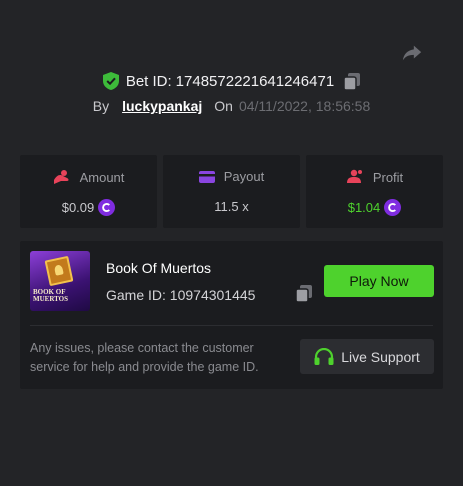  Describe the element at coordinates (78, 207) in the screenshot. I see `amount-value: $0.09` at that location.